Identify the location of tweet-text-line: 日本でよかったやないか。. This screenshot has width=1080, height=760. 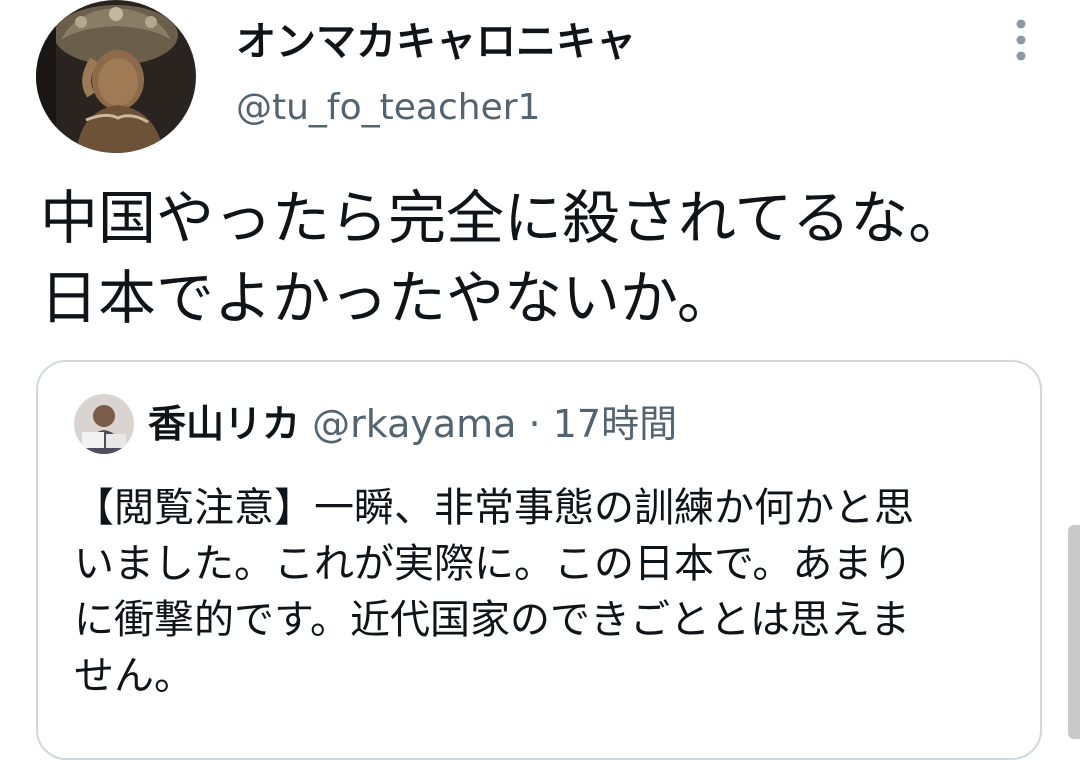
(387, 298).